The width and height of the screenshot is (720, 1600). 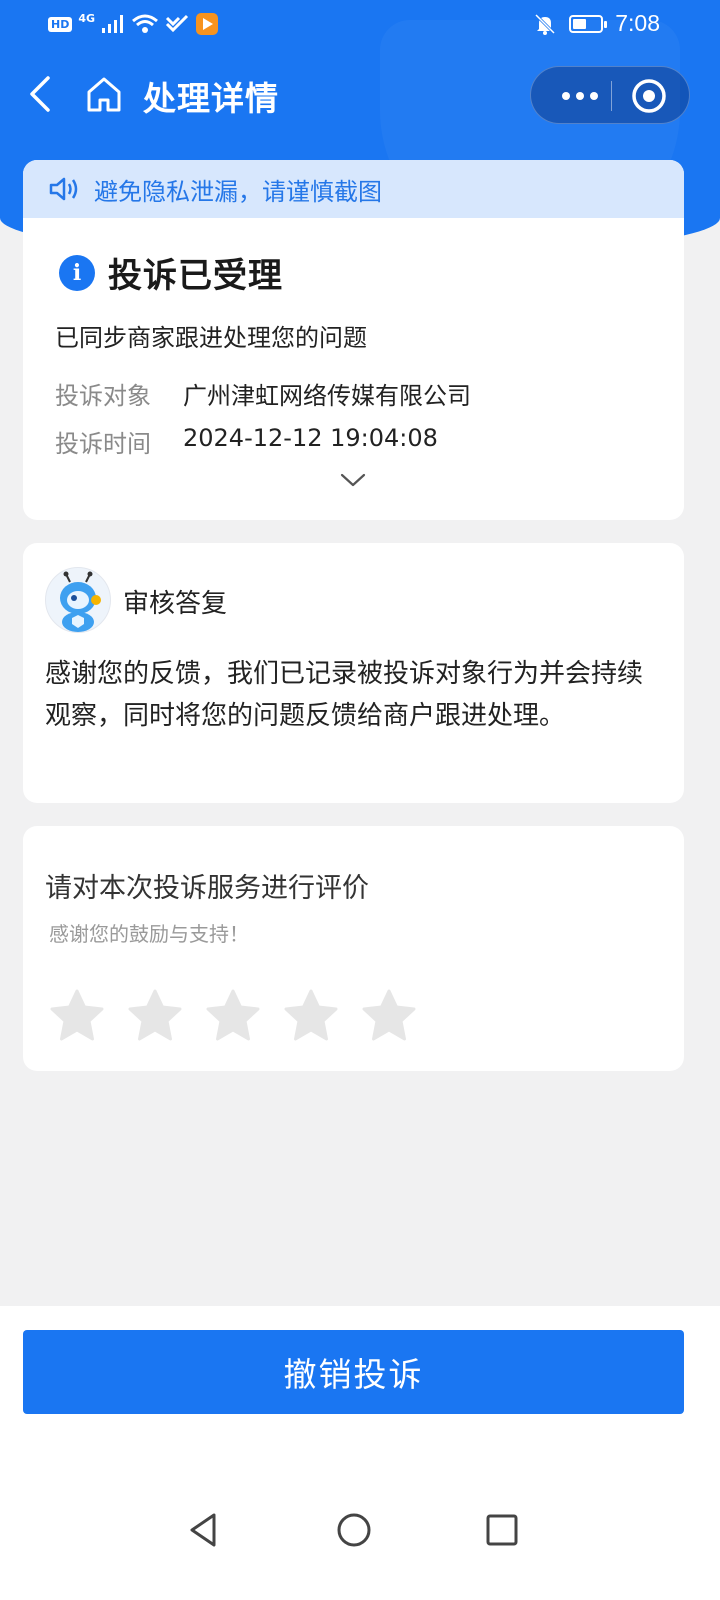 What do you see at coordinates (177, 23) in the screenshot?
I see `data-saver-icon` at bounding box center [177, 23].